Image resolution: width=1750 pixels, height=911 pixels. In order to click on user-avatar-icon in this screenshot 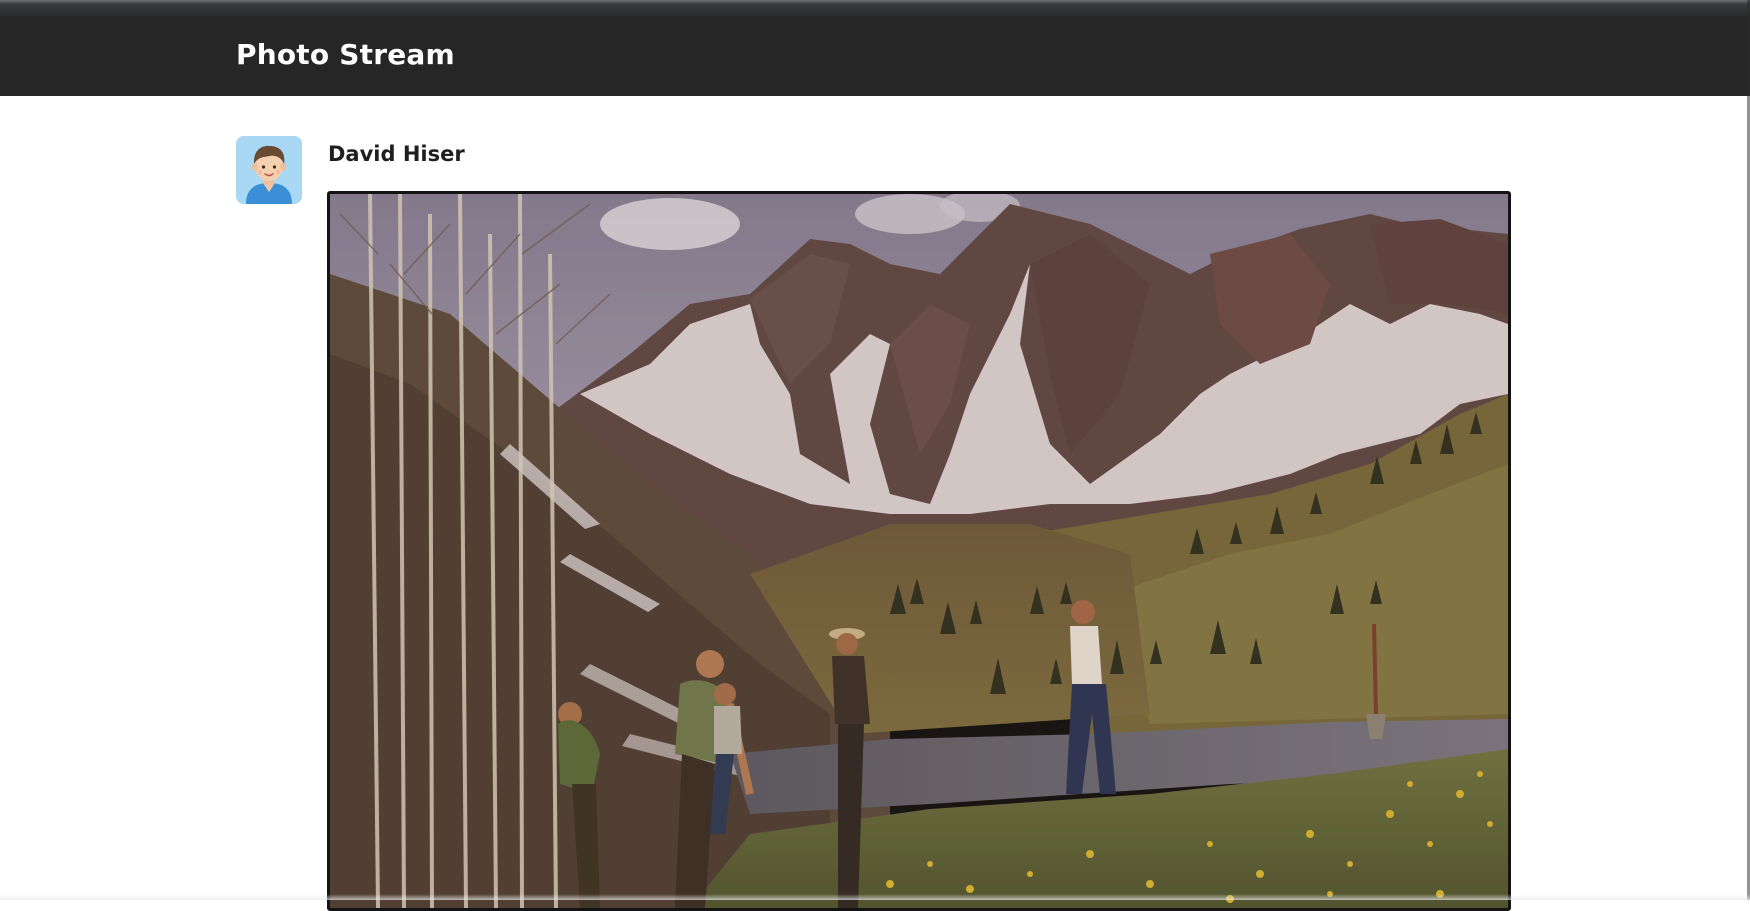, I will do `click(269, 170)`.